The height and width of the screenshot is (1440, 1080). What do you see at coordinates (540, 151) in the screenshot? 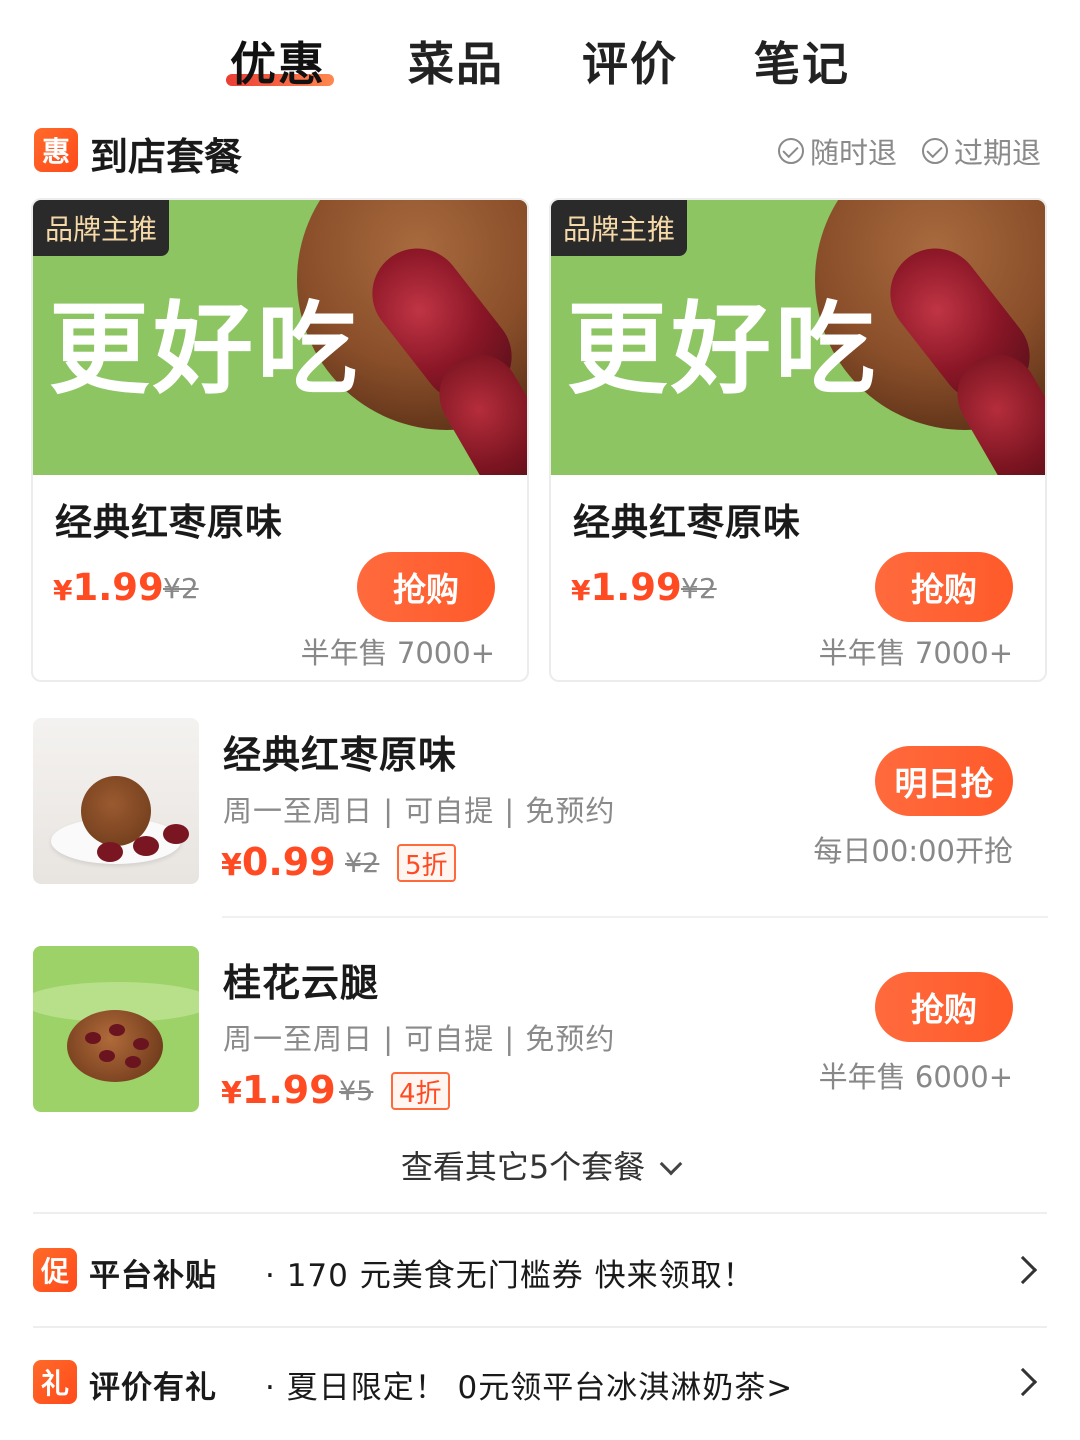
I see `section-header: 惠 到店套餐 随时退 过期退` at bounding box center [540, 151].